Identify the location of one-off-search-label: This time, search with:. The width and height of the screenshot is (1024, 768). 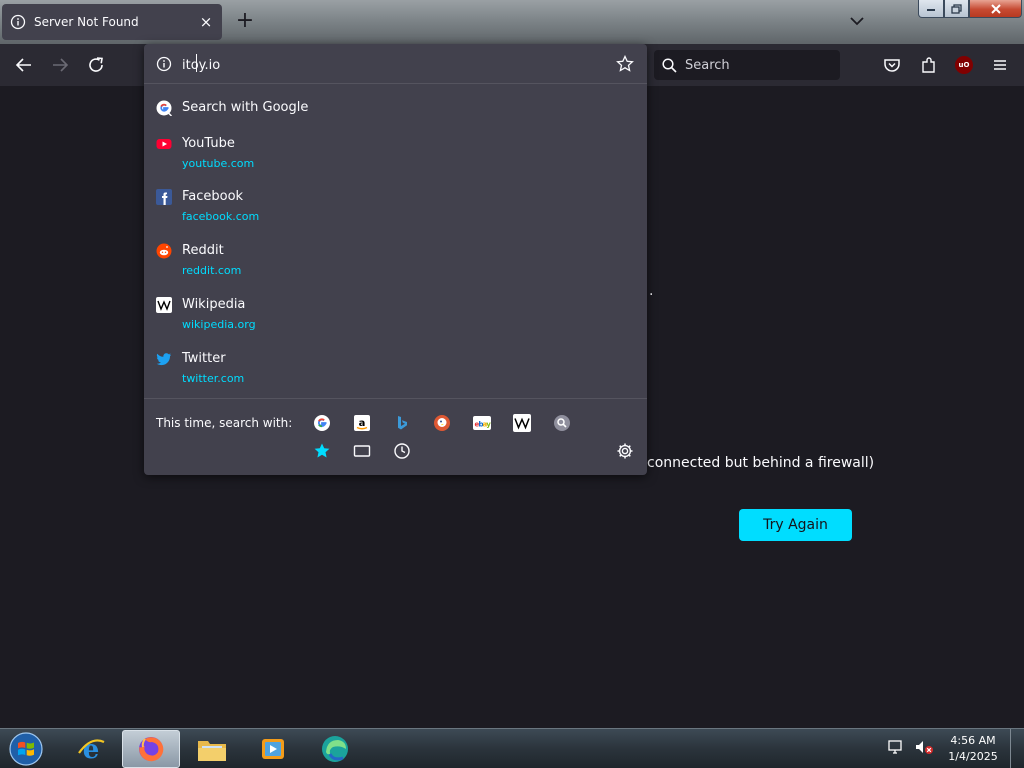
(224, 423).